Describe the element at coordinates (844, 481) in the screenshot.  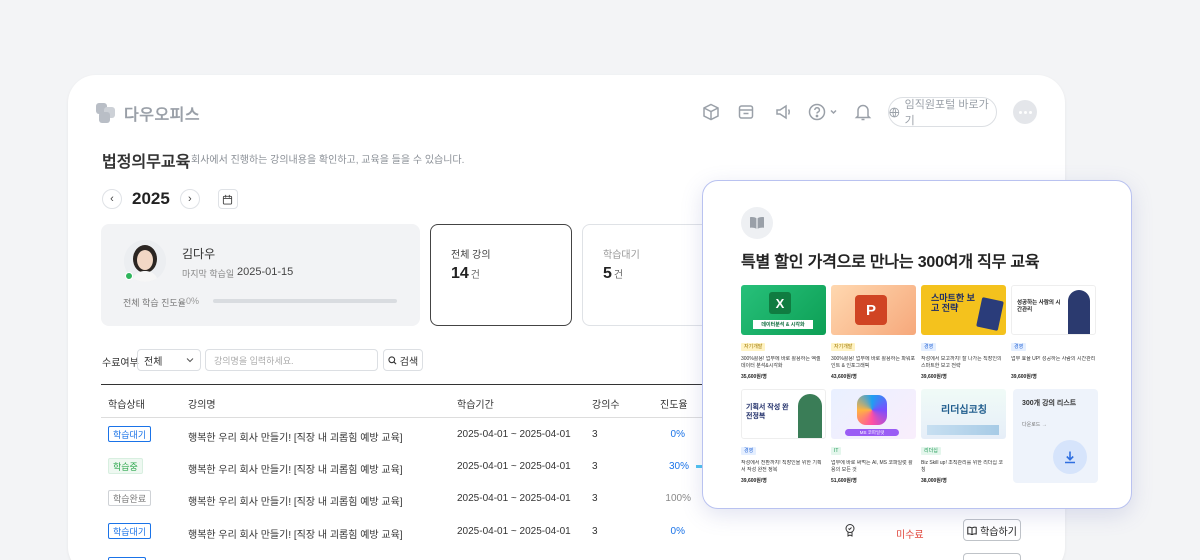
I see `course-price: 51,600원/명` at that location.